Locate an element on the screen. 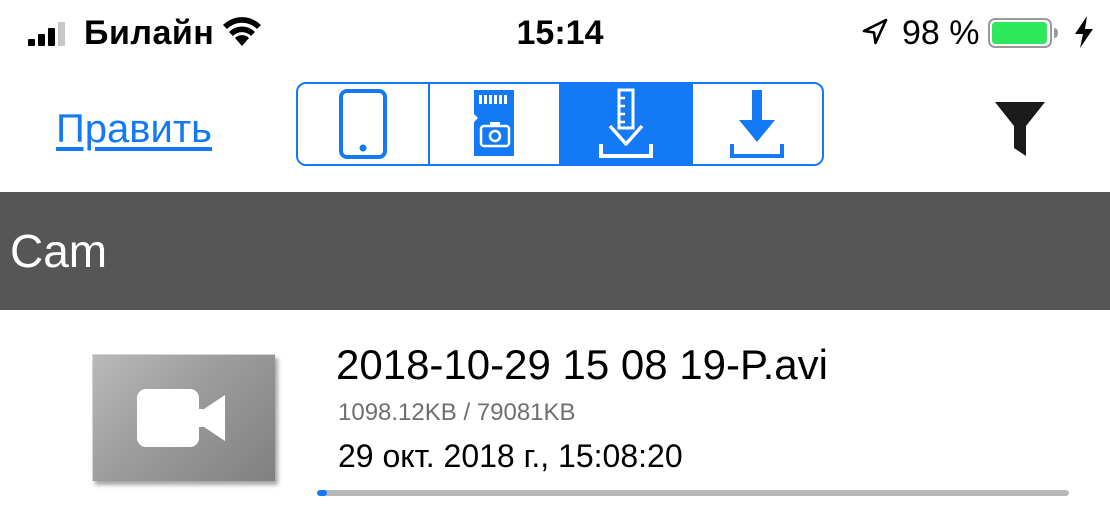 The height and width of the screenshot is (509, 1110). segment-downloaded is located at coordinates (756, 124).